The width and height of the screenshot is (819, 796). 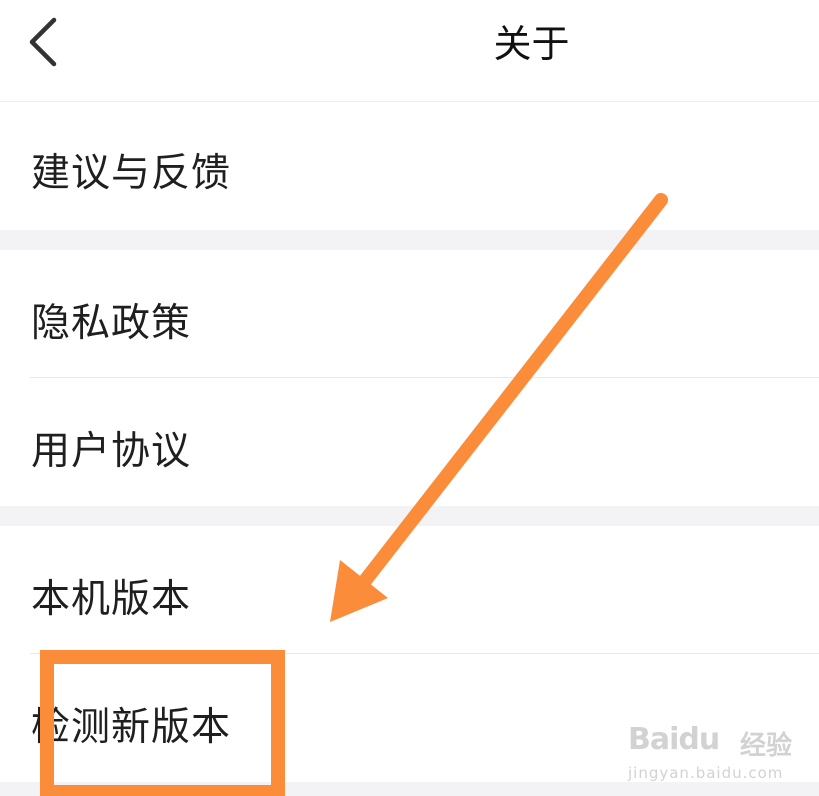 What do you see at coordinates (111, 599) in the screenshot?
I see `menu-item-label: 本机版本` at bounding box center [111, 599].